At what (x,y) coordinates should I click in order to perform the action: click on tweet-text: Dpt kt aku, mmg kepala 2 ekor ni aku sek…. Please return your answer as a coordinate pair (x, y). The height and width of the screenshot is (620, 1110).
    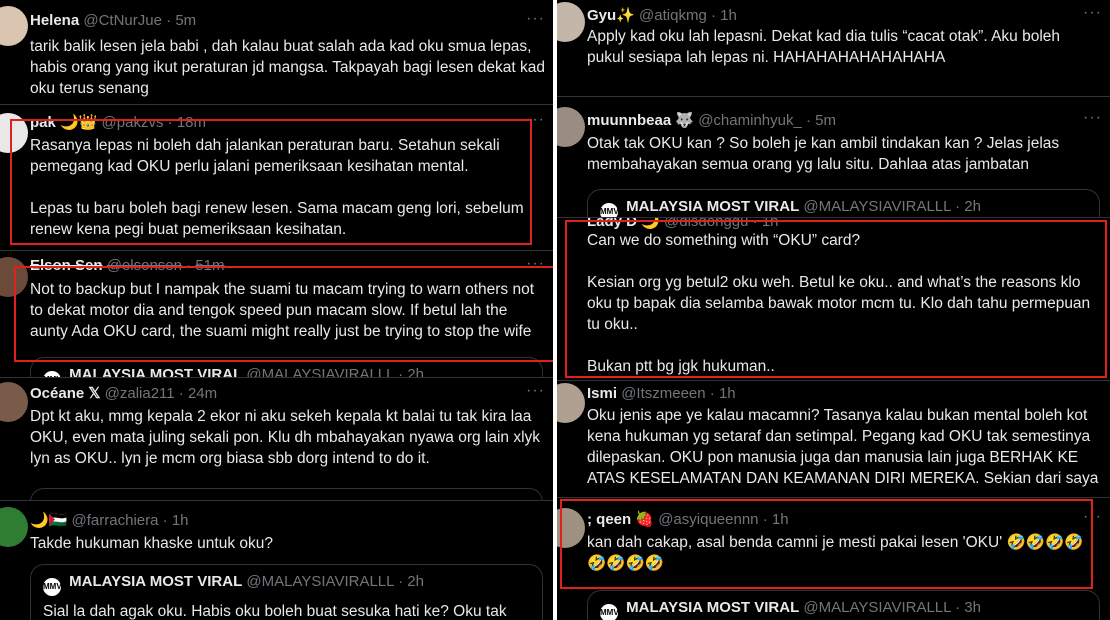
    Looking at the image, I should click on (285, 437).